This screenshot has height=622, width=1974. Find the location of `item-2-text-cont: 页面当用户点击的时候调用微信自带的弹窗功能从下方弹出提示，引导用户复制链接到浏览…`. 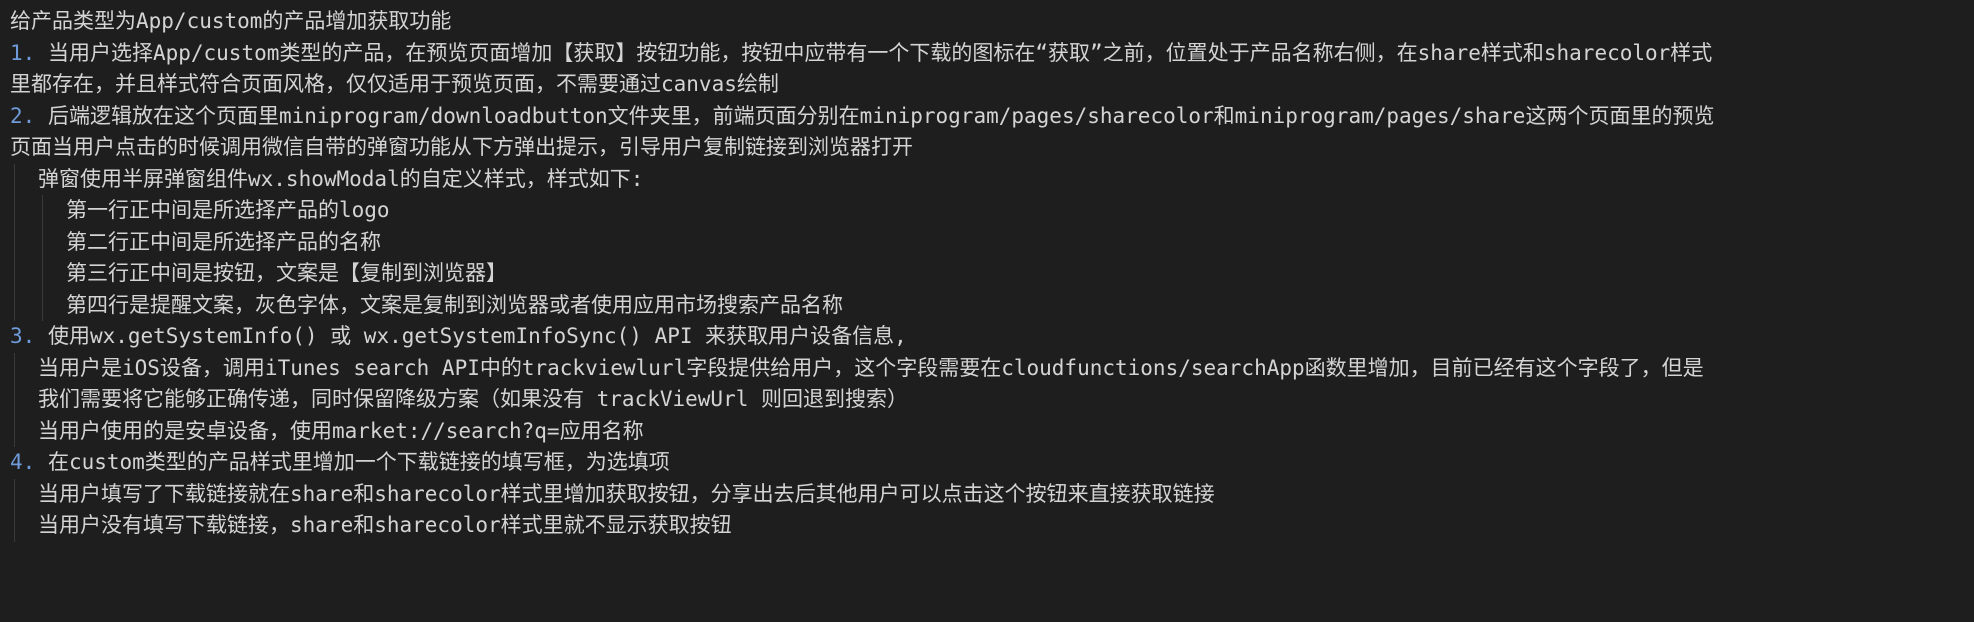

item-2-text-cont: 页面当用户点击的时候调用微信自带的弹窗功能从下方弹出提示，引导用户复制链接到浏览… is located at coordinates (461, 147).